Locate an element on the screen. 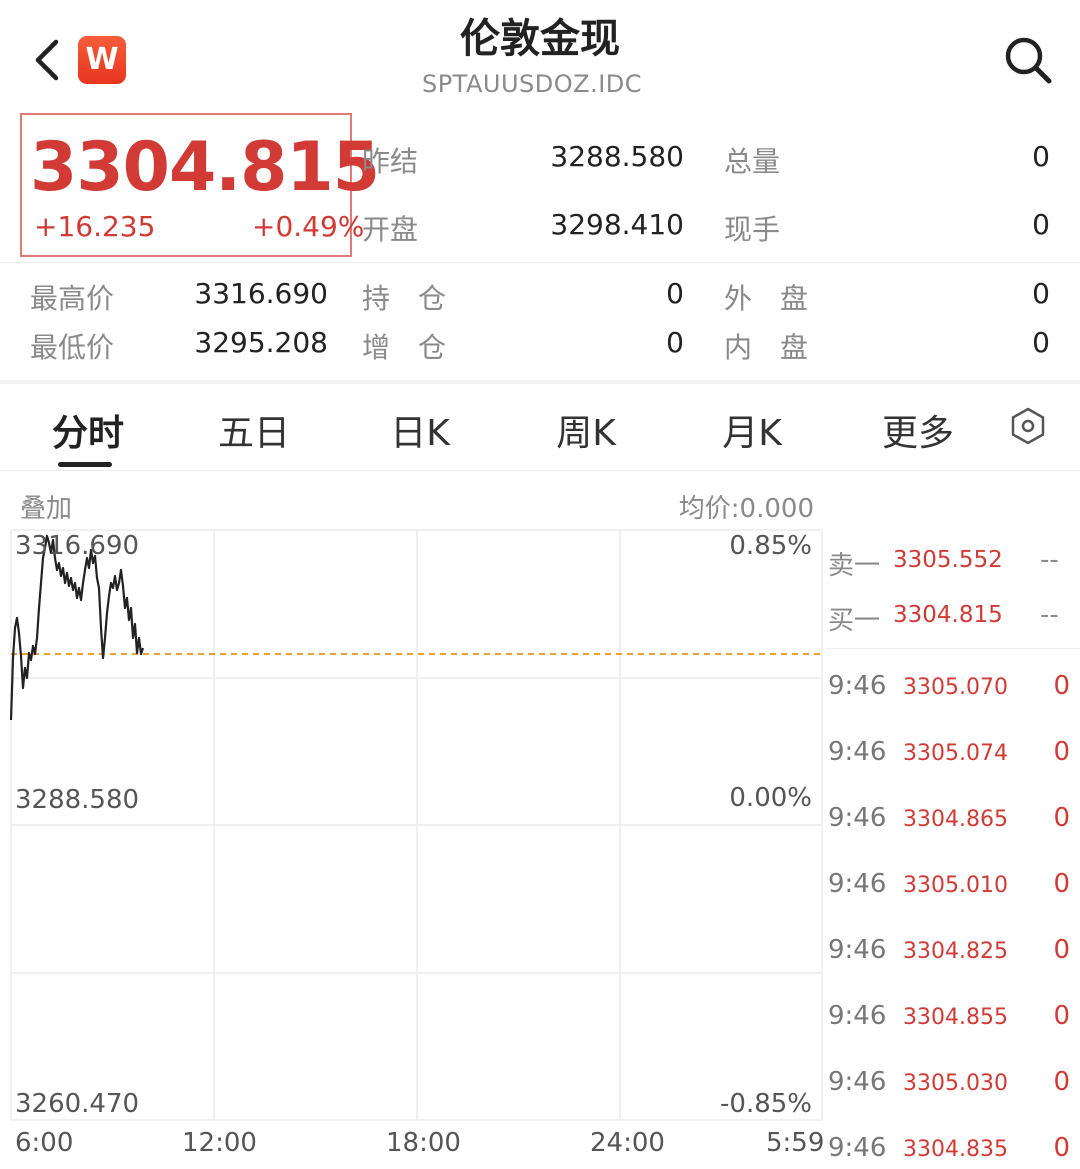  position-label: 持 仓 is located at coordinates (404, 298).